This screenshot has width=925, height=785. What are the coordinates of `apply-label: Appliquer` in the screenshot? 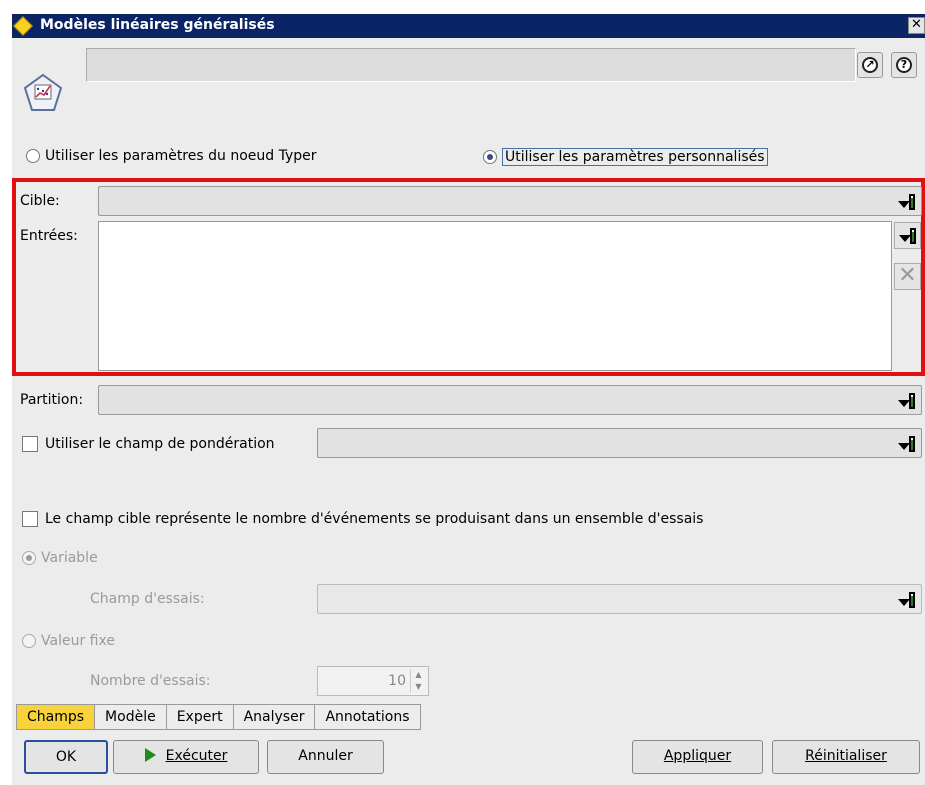 It's located at (697, 756).